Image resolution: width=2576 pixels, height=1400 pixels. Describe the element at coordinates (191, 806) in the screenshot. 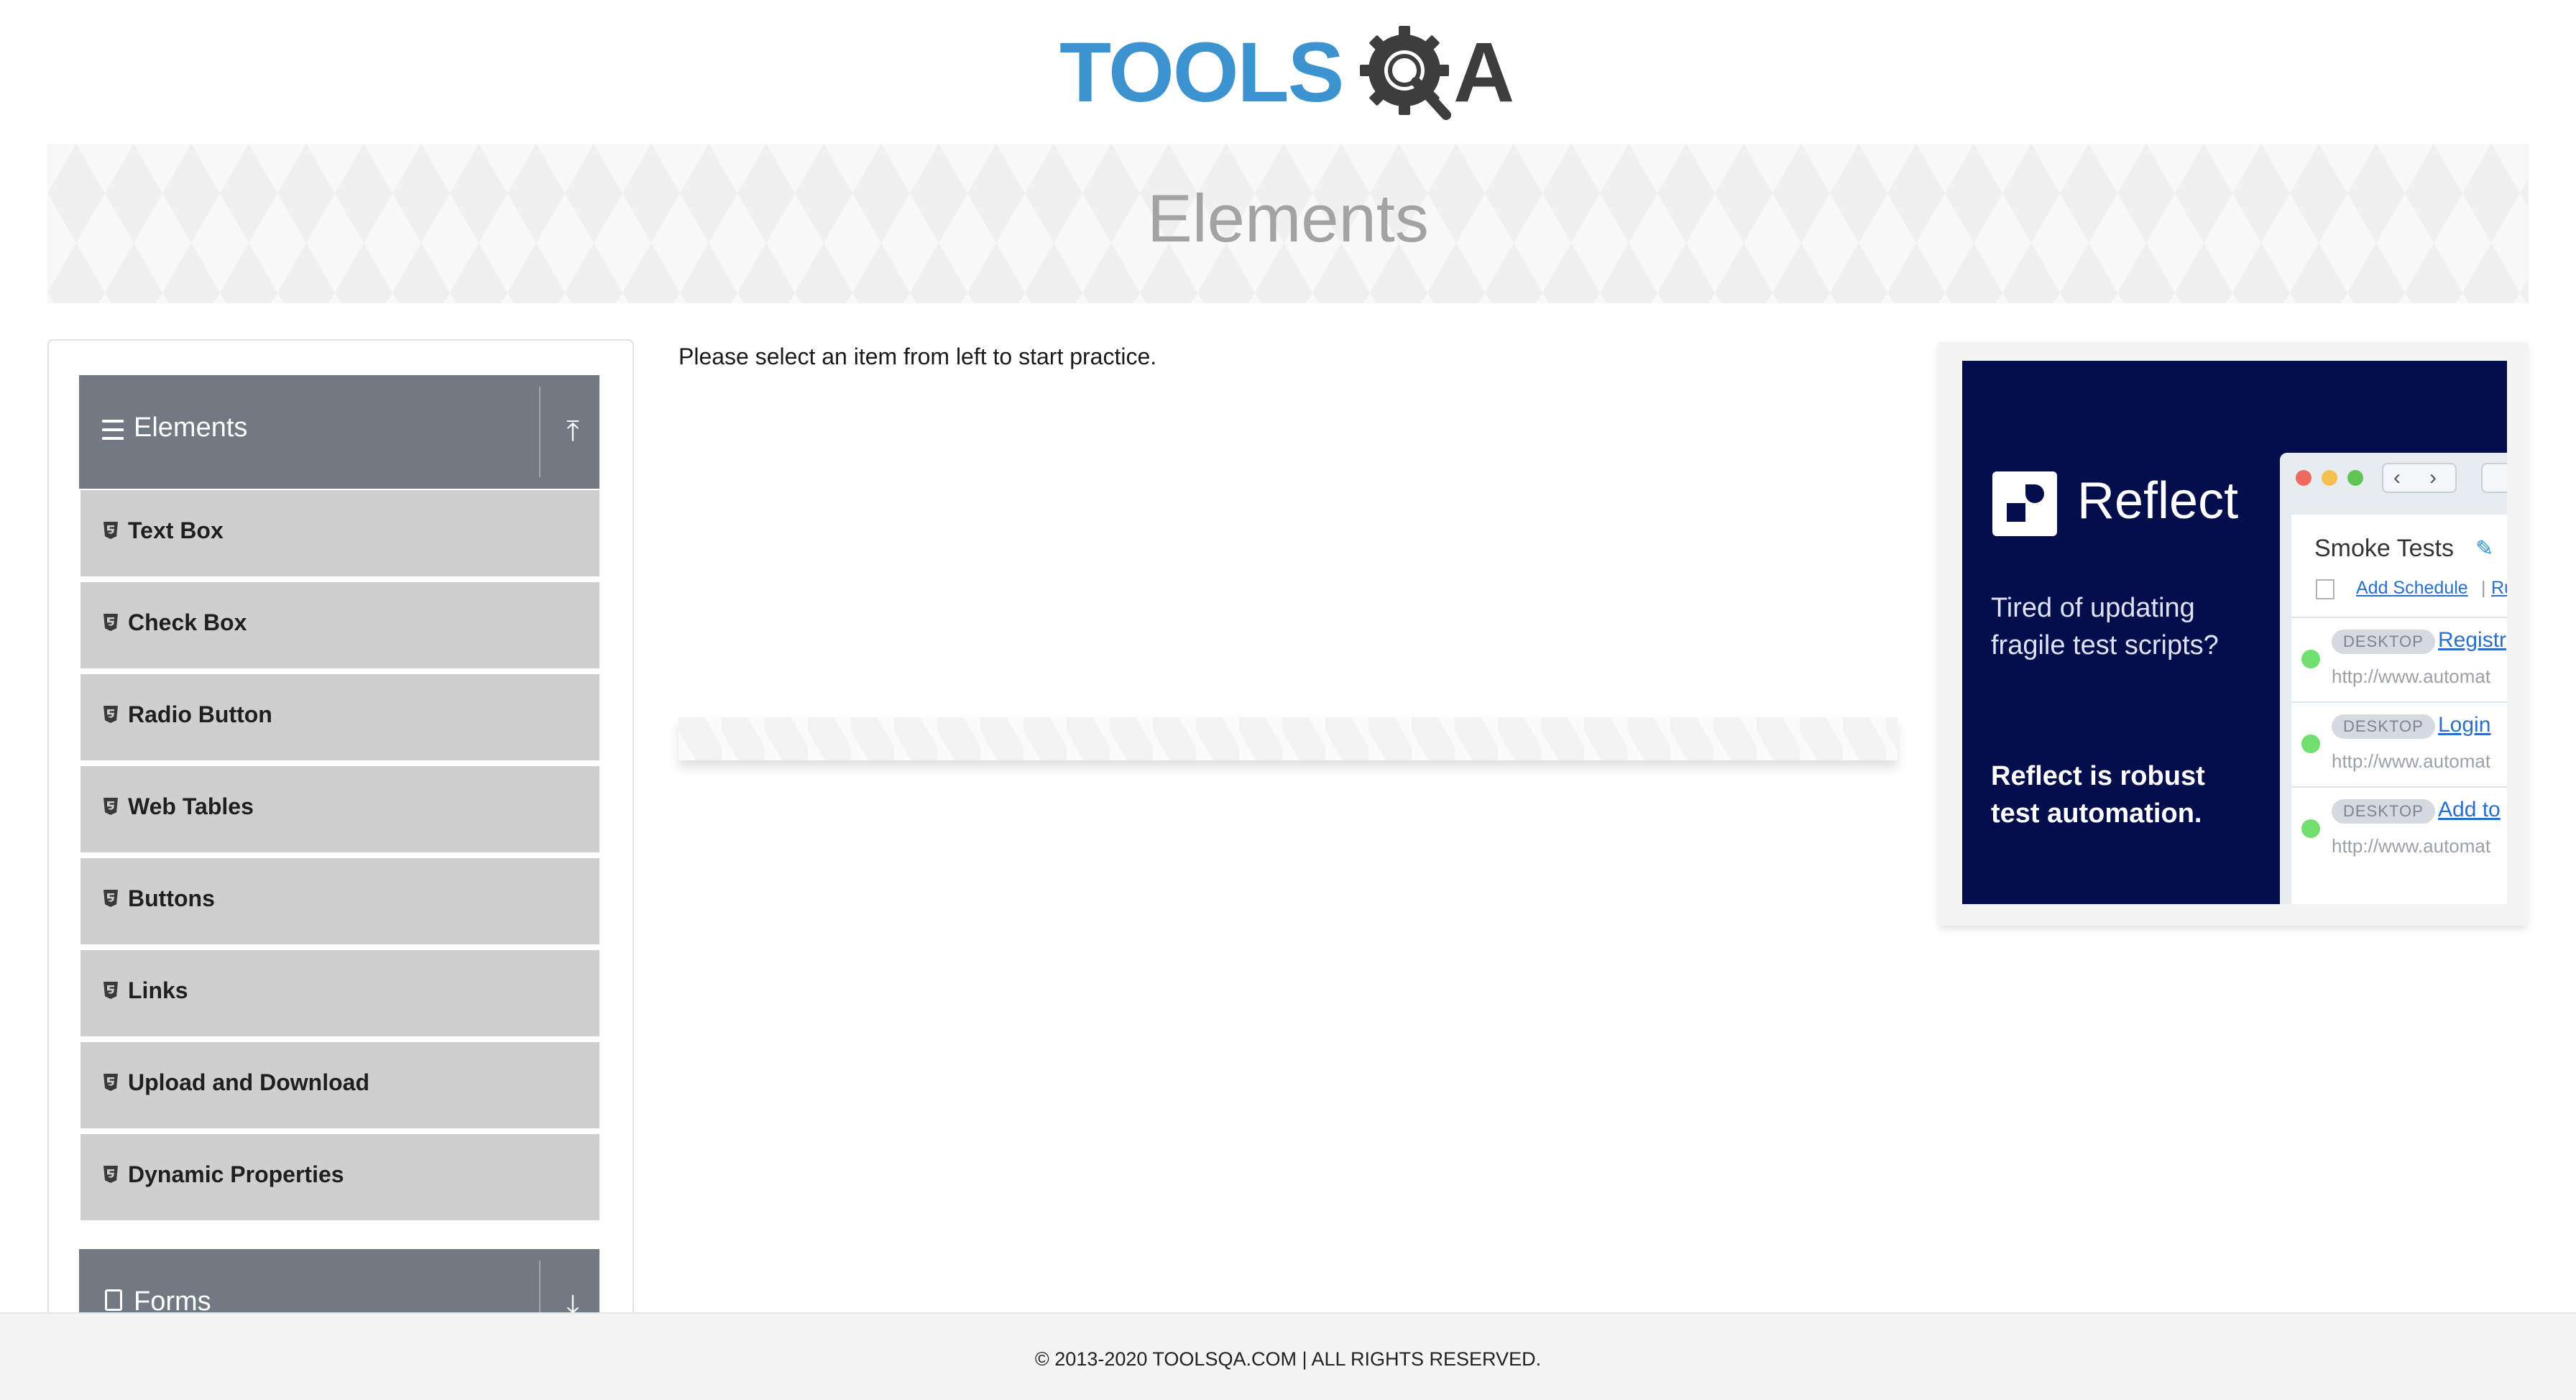

I see `sidebar-item-label: Web Tables` at that location.